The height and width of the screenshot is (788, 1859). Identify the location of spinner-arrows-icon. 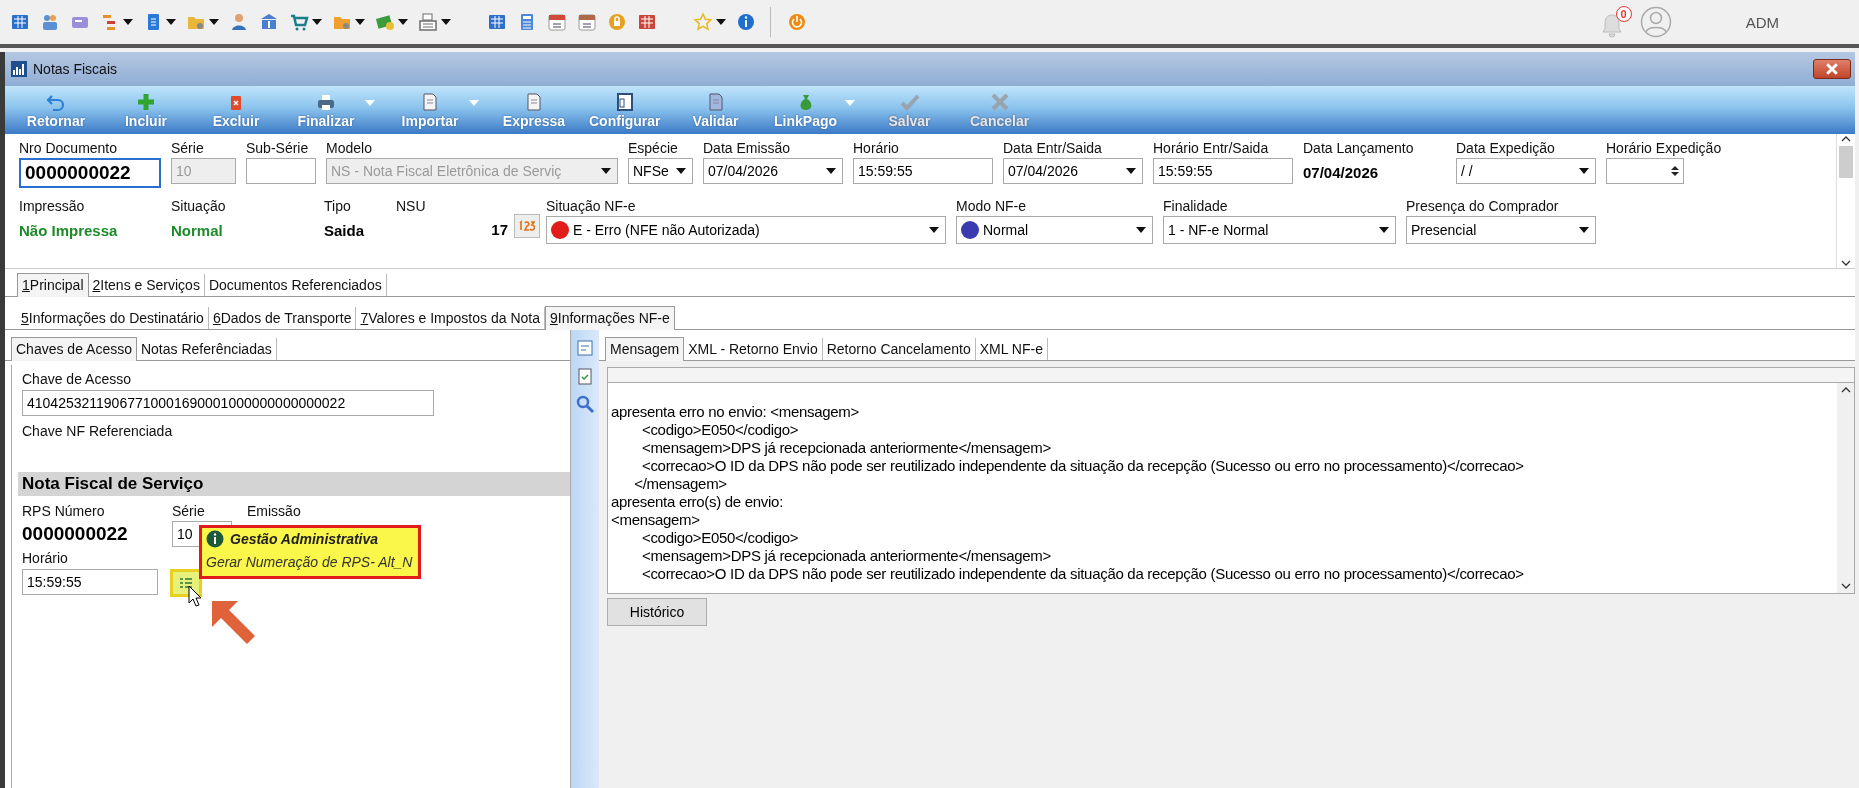
(1675, 171).